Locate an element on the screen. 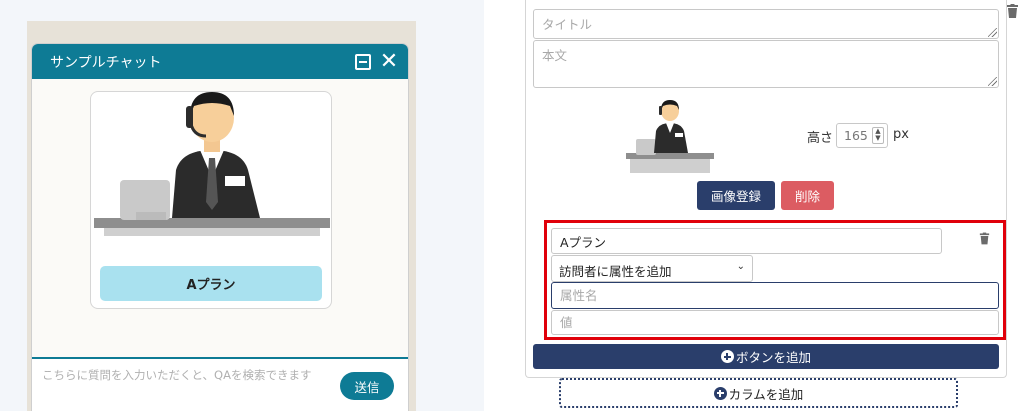 The width and height of the screenshot is (1024, 411). chevron-down-icon: ⌄ is located at coordinates (740, 266).